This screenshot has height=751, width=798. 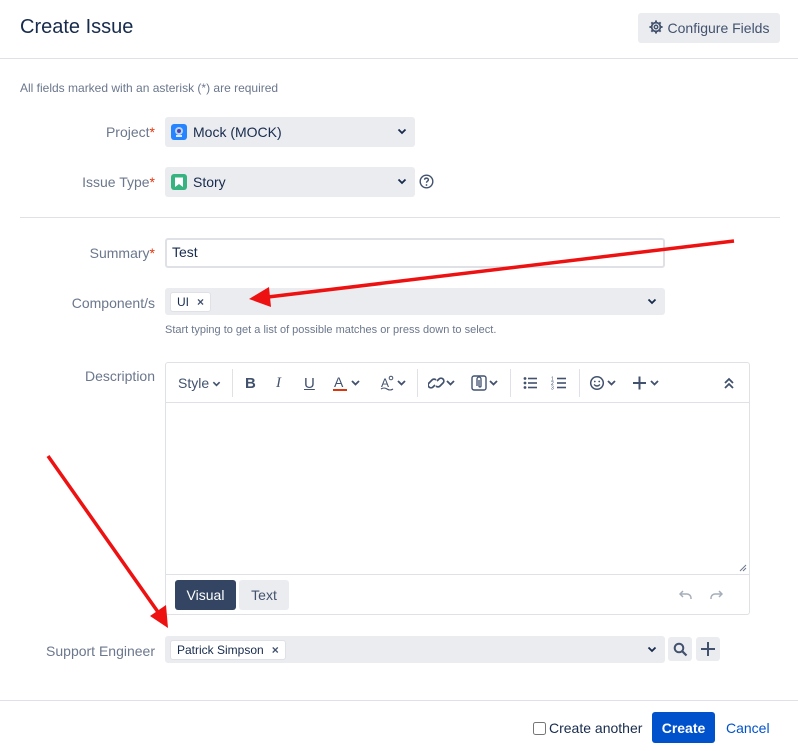 I want to click on project-value: Mock (MOCK), so click(x=237, y=132).